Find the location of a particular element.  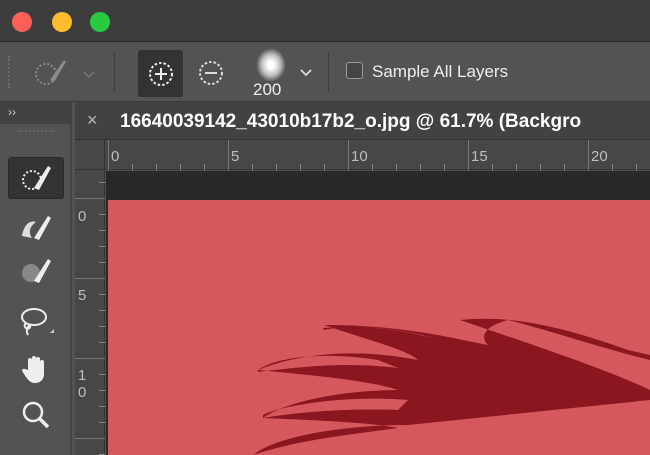

subtract-selection-icon is located at coordinates (211, 73).